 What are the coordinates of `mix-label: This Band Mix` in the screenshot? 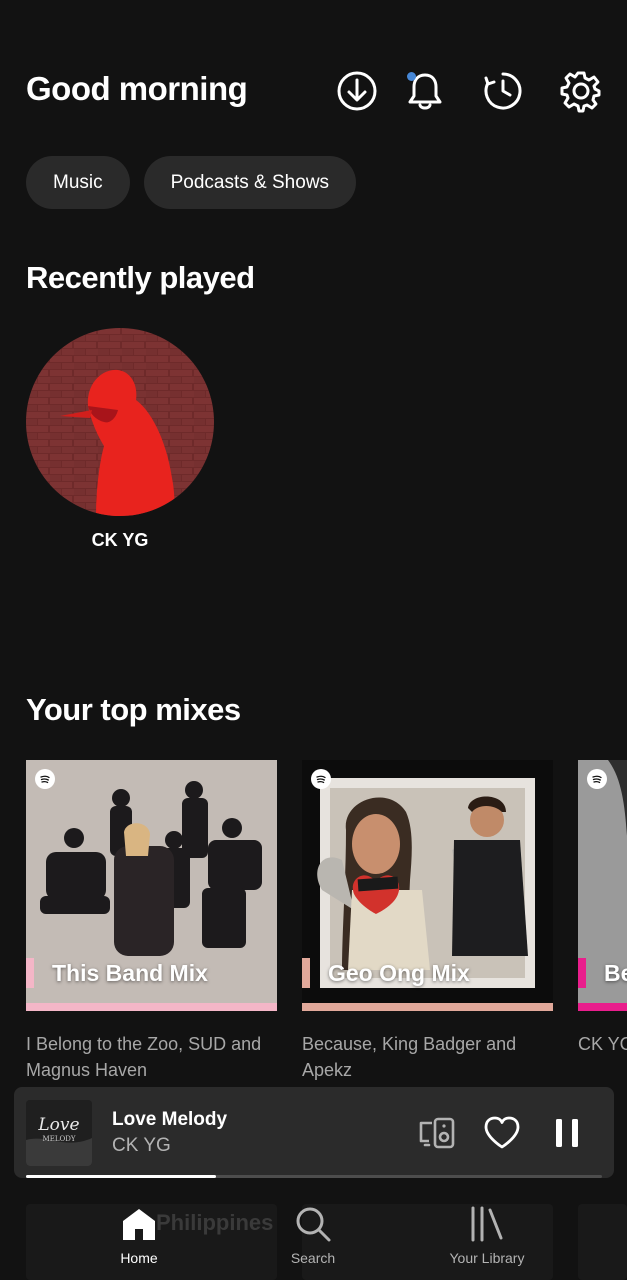 It's located at (117, 973).